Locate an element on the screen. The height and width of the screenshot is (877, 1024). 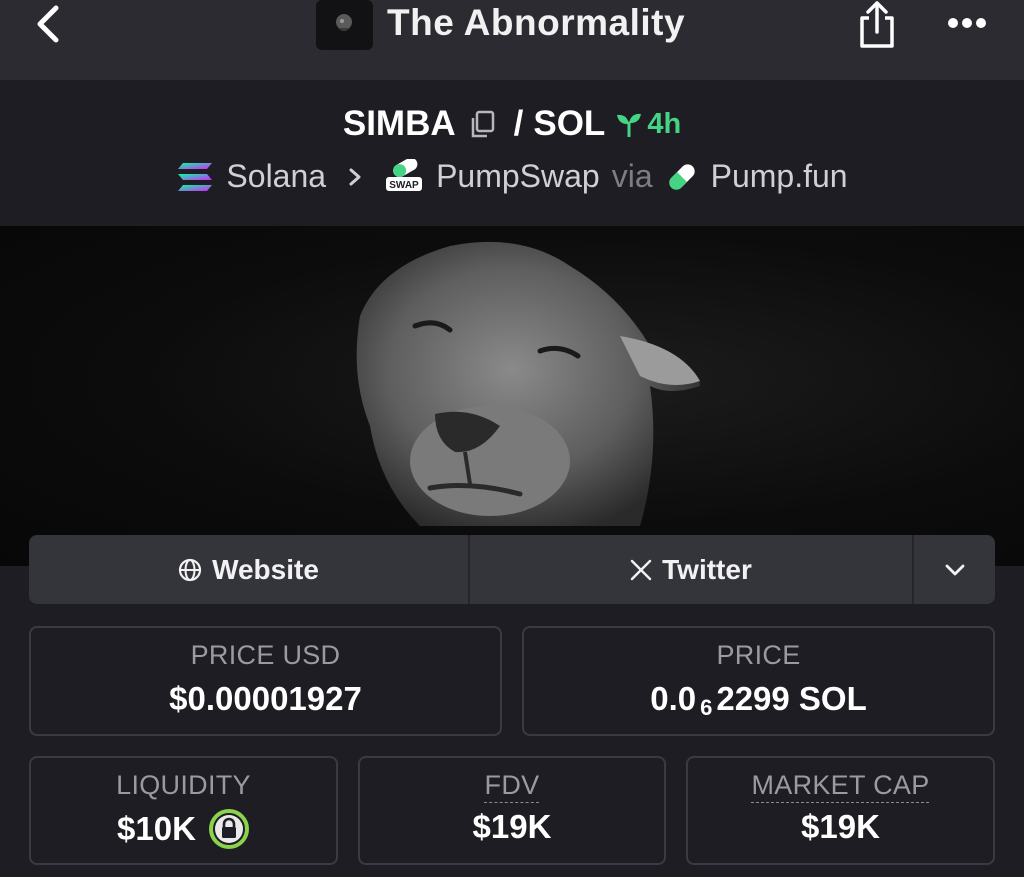
website-button: Website is located at coordinates (249, 569).